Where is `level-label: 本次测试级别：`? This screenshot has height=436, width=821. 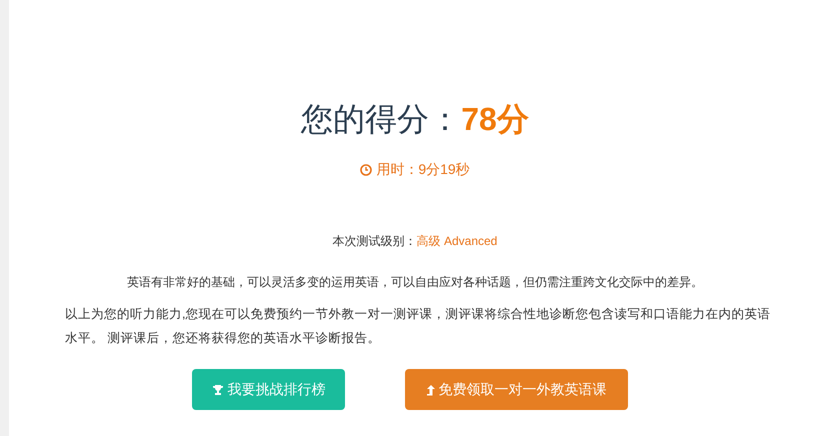
level-label: 本次测试级别： is located at coordinates (374, 241).